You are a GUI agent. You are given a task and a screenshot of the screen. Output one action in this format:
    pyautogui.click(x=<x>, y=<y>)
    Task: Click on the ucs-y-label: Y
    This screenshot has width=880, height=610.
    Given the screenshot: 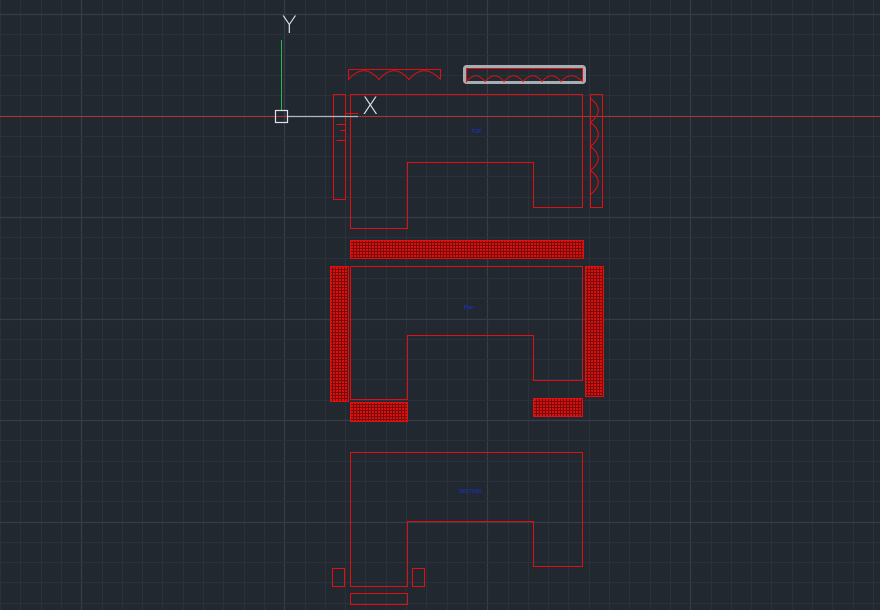 What is the action you would take?
    pyautogui.click(x=289, y=25)
    